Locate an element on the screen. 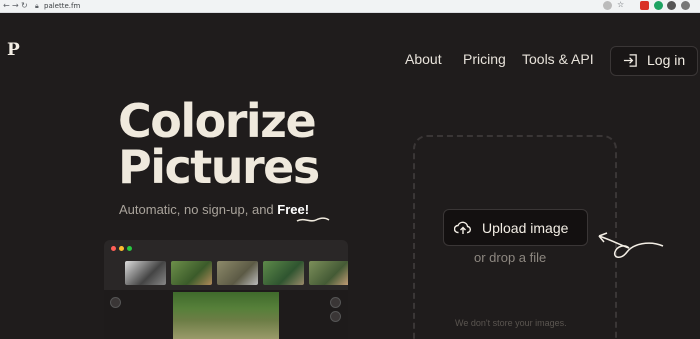 The height and width of the screenshot is (339, 700). privacy-note: We don't store your images. is located at coordinates (511, 323).